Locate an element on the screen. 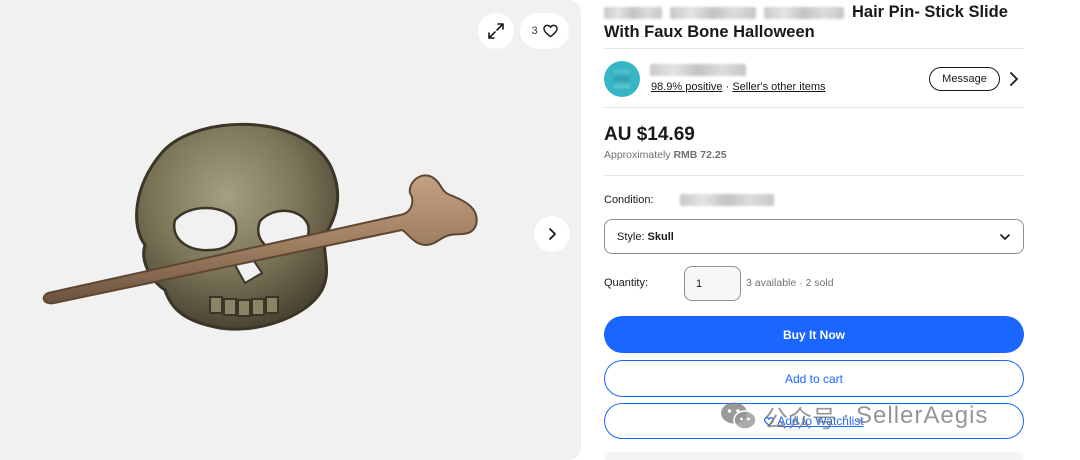 This screenshot has height=460, width=1080. watch-count: 3 is located at coordinates (534, 31).